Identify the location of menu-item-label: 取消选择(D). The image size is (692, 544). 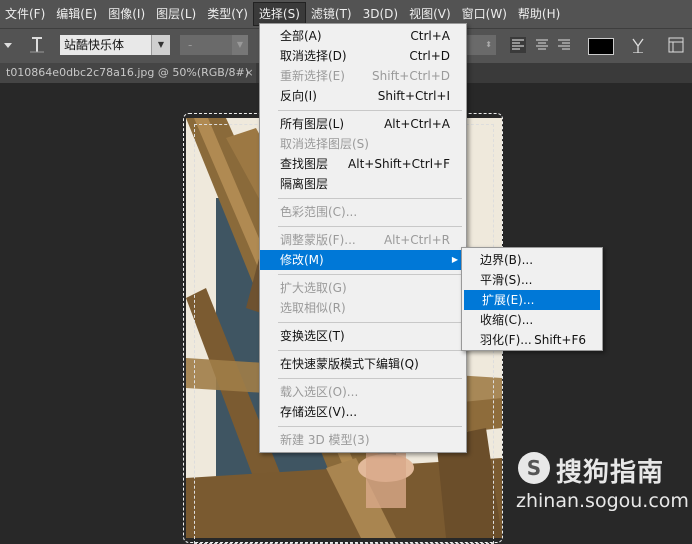
(313, 56).